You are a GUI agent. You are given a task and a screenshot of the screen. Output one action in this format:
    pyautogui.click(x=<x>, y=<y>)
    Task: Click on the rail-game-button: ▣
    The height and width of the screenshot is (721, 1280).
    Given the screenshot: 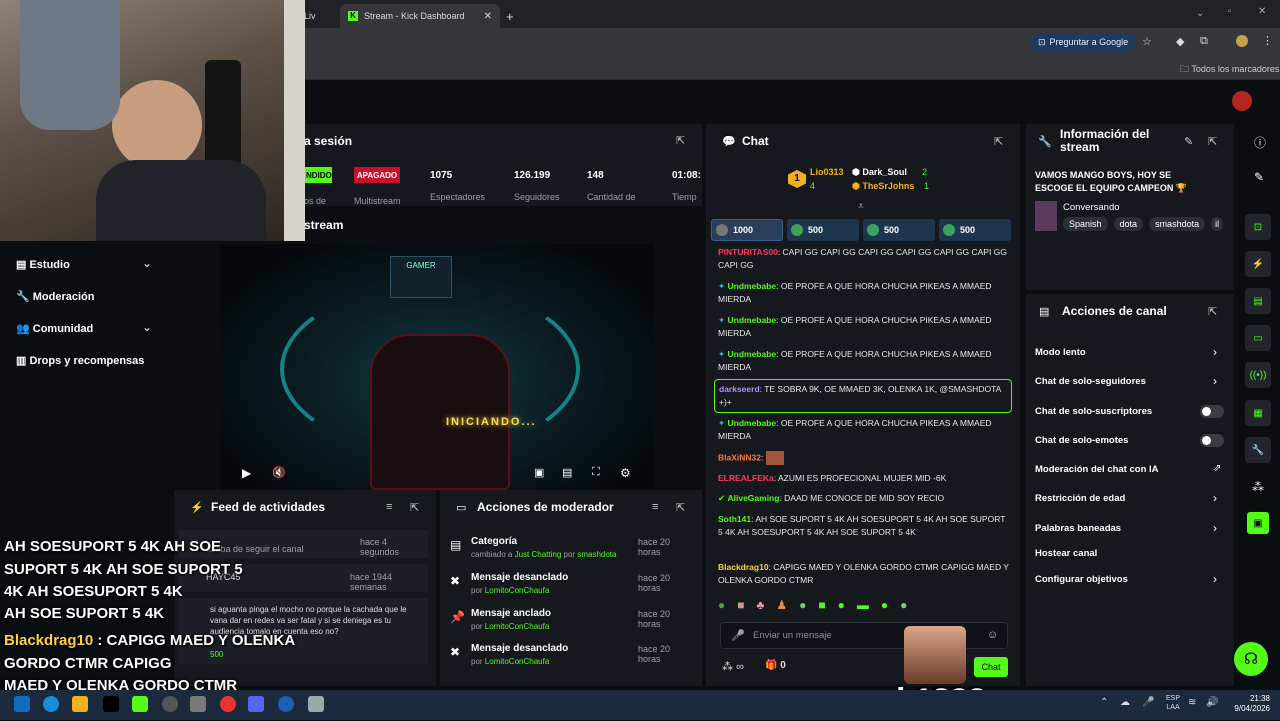 What is the action you would take?
    pyautogui.click(x=1258, y=523)
    